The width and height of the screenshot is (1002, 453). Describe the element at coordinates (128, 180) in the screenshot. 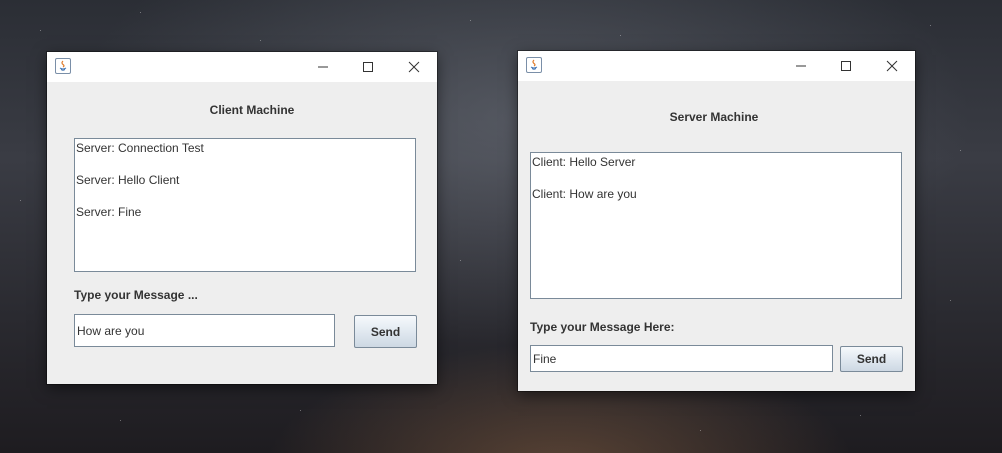

I see `message-line: Server: Hello Client` at that location.